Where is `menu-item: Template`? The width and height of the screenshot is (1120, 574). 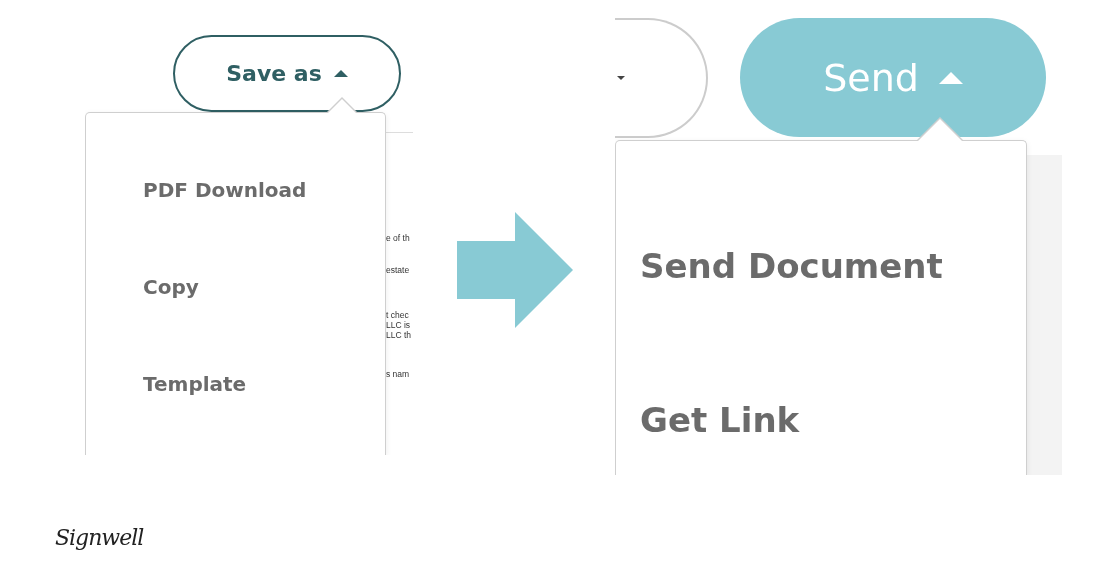 menu-item: Template is located at coordinates (195, 384).